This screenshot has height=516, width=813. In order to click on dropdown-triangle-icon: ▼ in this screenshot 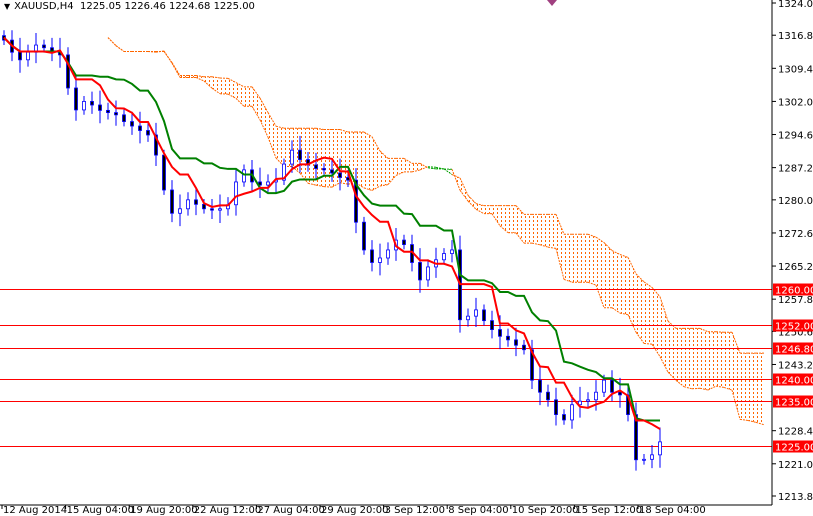, I will do `click(7, 6)`.